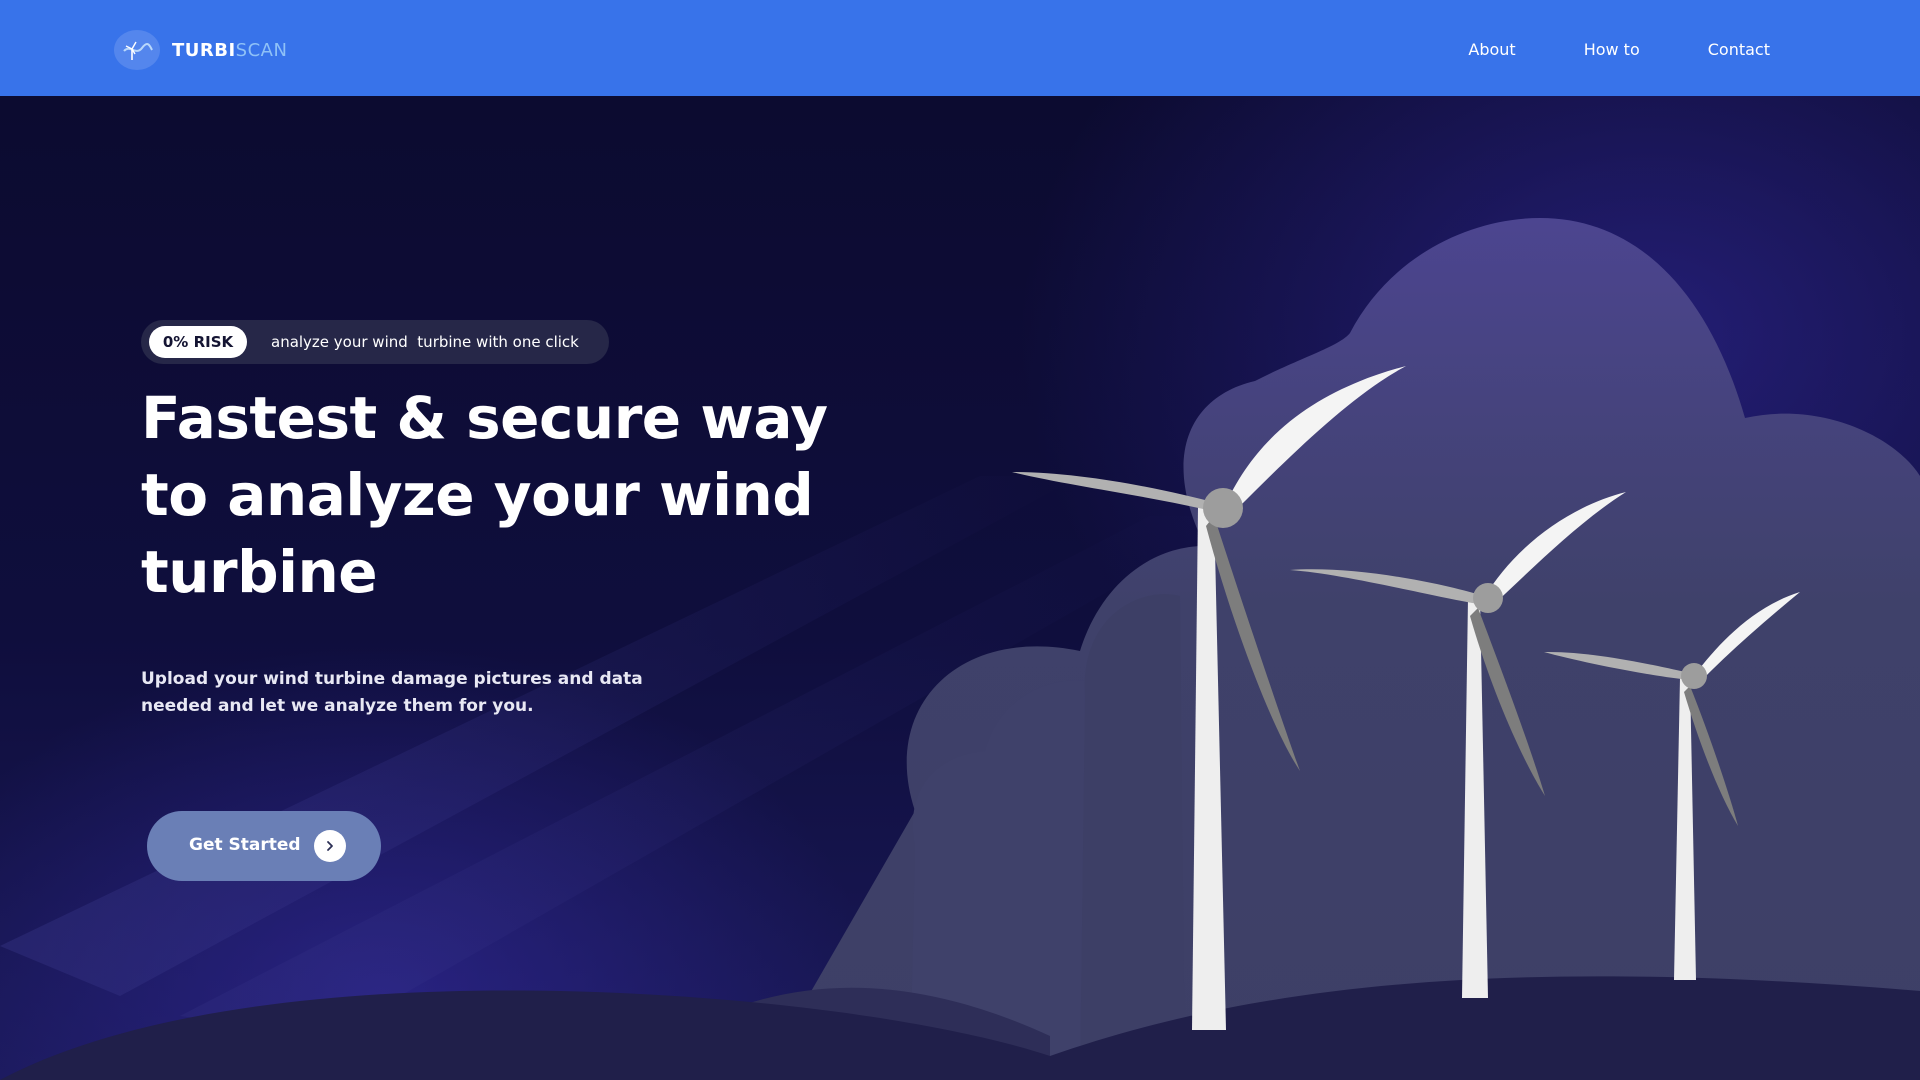  What do you see at coordinates (198, 342) in the screenshot?
I see `risk-badge: 0% RISK` at bounding box center [198, 342].